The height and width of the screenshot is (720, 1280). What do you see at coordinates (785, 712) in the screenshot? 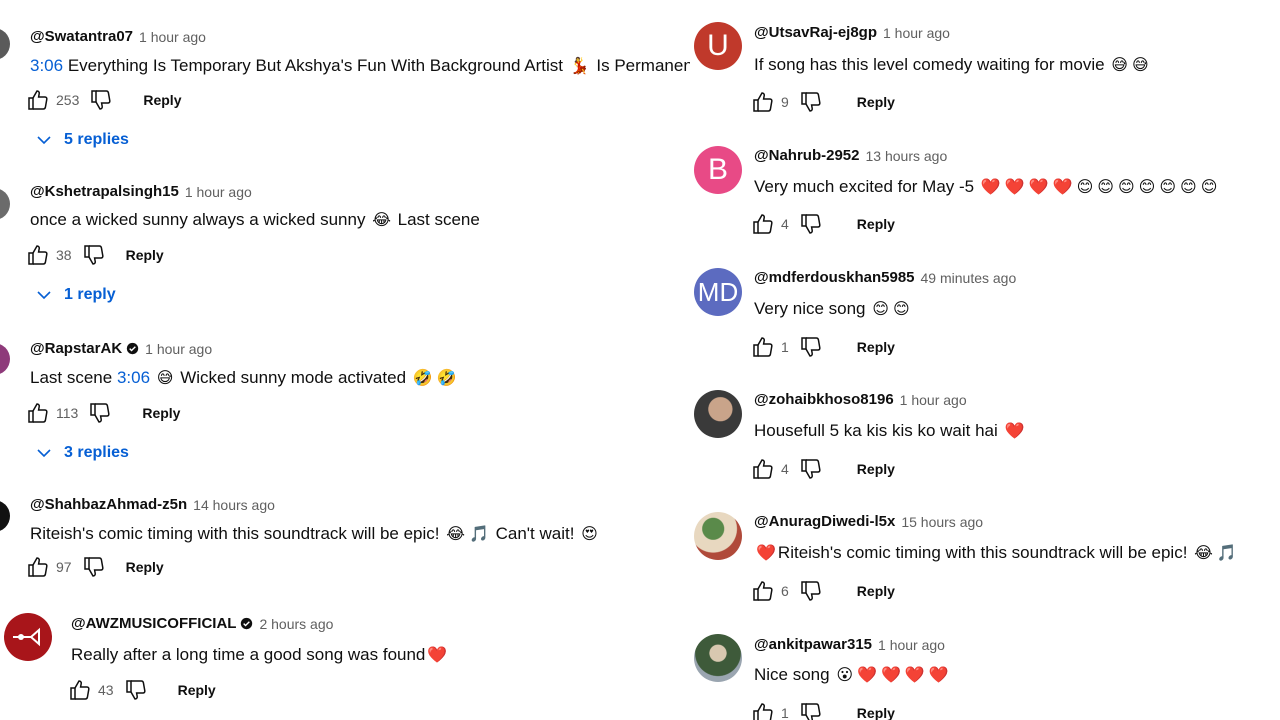
I see `like-count: 1` at bounding box center [785, 712].